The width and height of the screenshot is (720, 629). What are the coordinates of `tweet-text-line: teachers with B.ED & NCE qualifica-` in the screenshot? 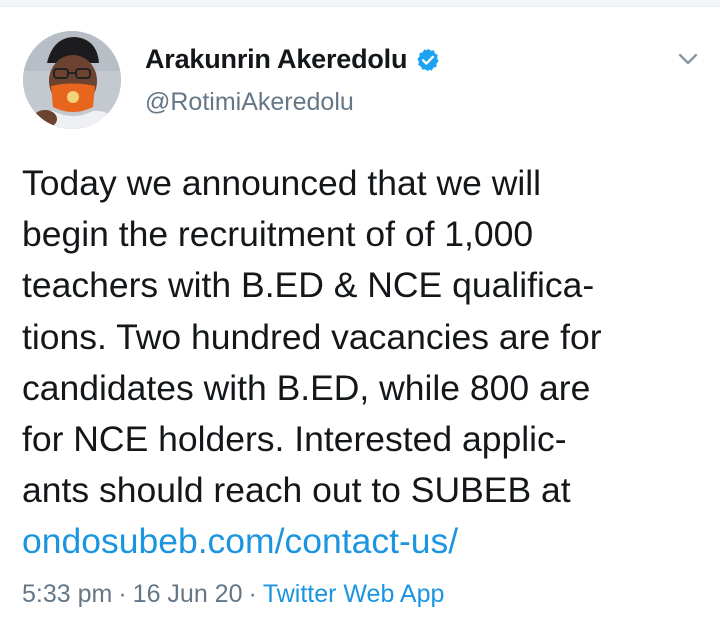 It's located at (308, 285).